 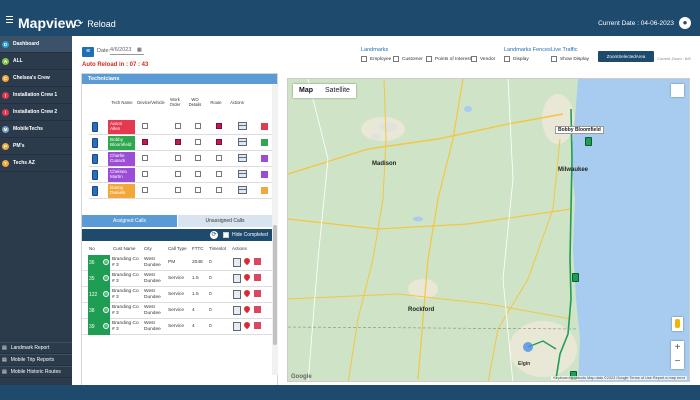 What do you see at coordinates (36, 61) in the screenshot?
I see `sidebar-item-all: A ALL` at bounding box center [36, 61].